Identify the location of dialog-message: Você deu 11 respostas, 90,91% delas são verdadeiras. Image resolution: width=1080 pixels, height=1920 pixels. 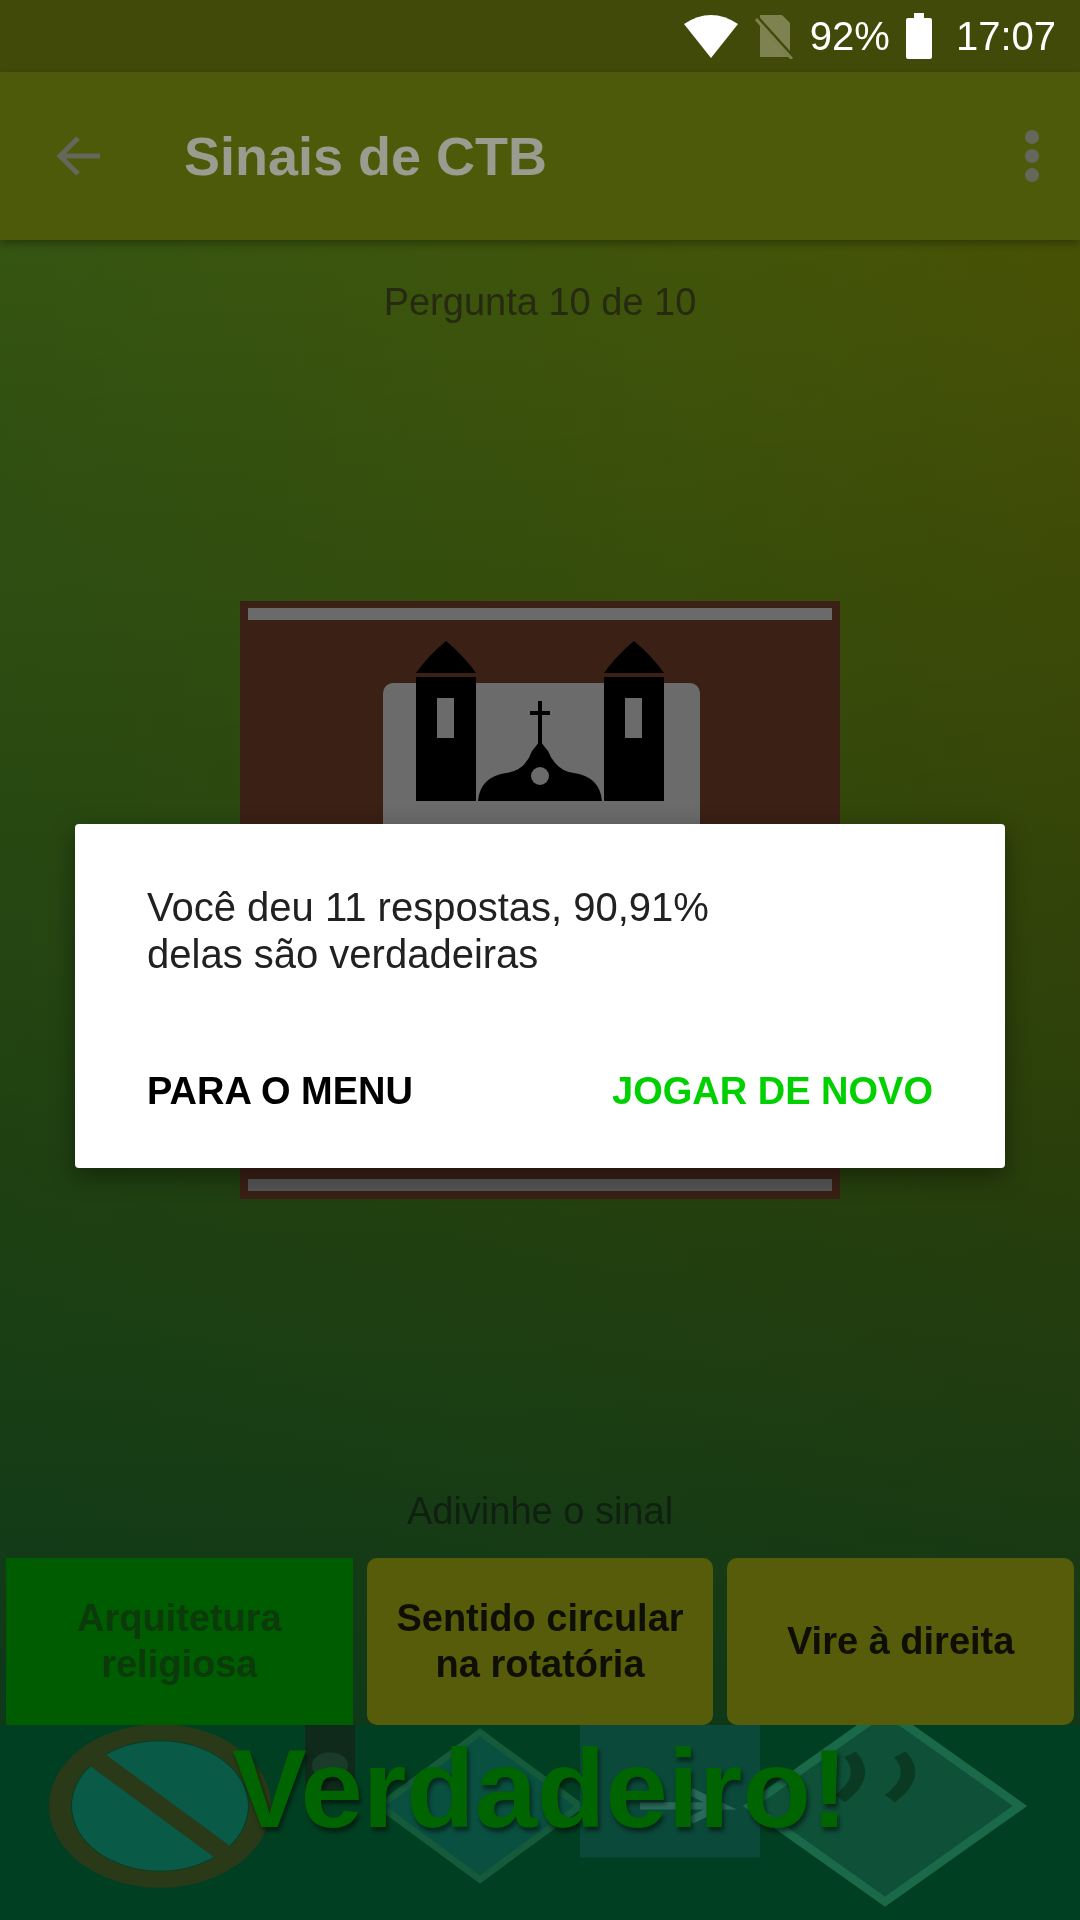
(428, 931).